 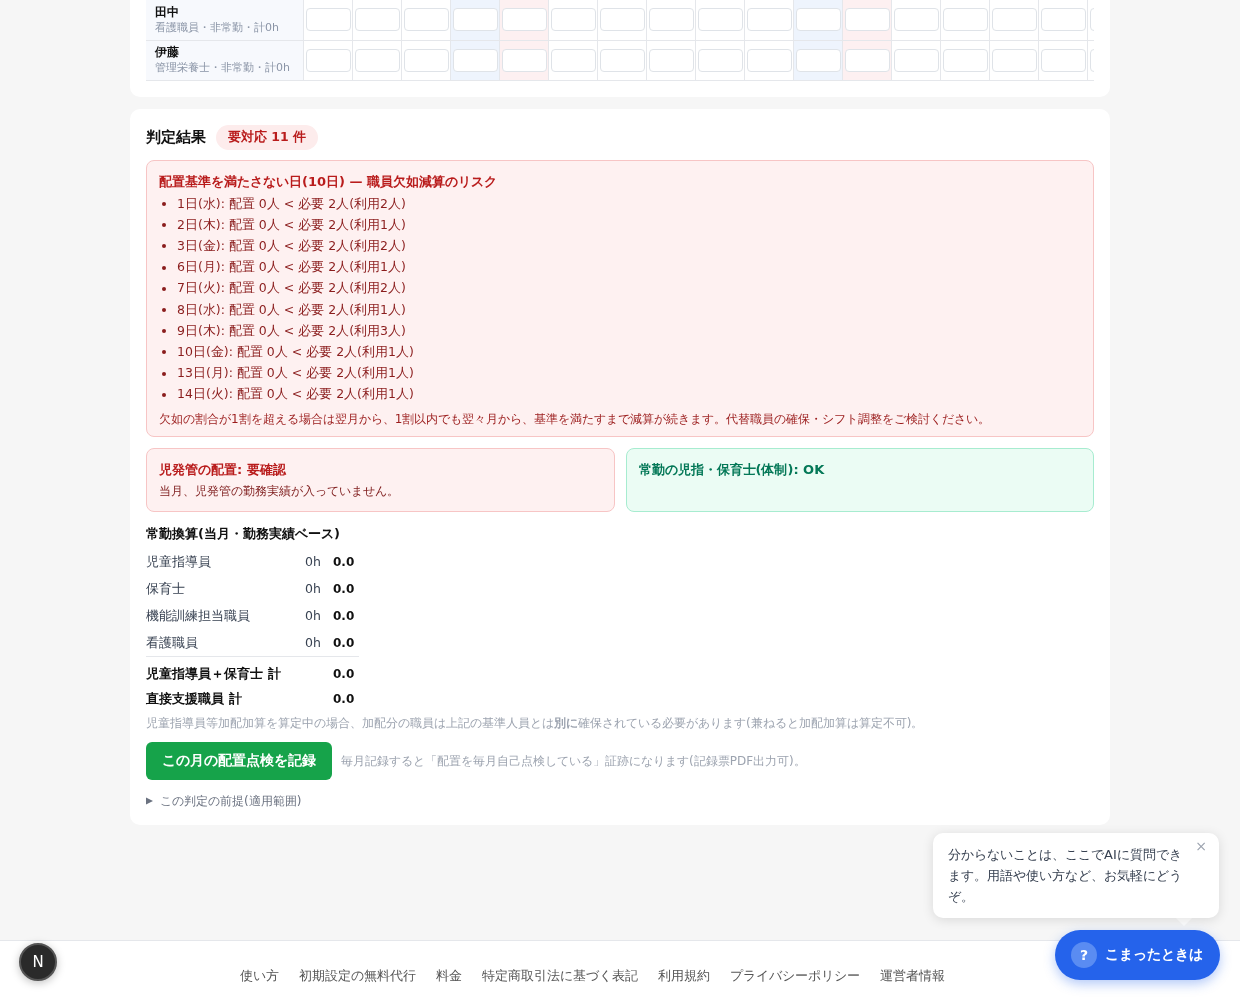 I want to click on alert-item: 9日(木): 配置 0人 < 必要 2人(利用3人), so click(x=291, y=331).